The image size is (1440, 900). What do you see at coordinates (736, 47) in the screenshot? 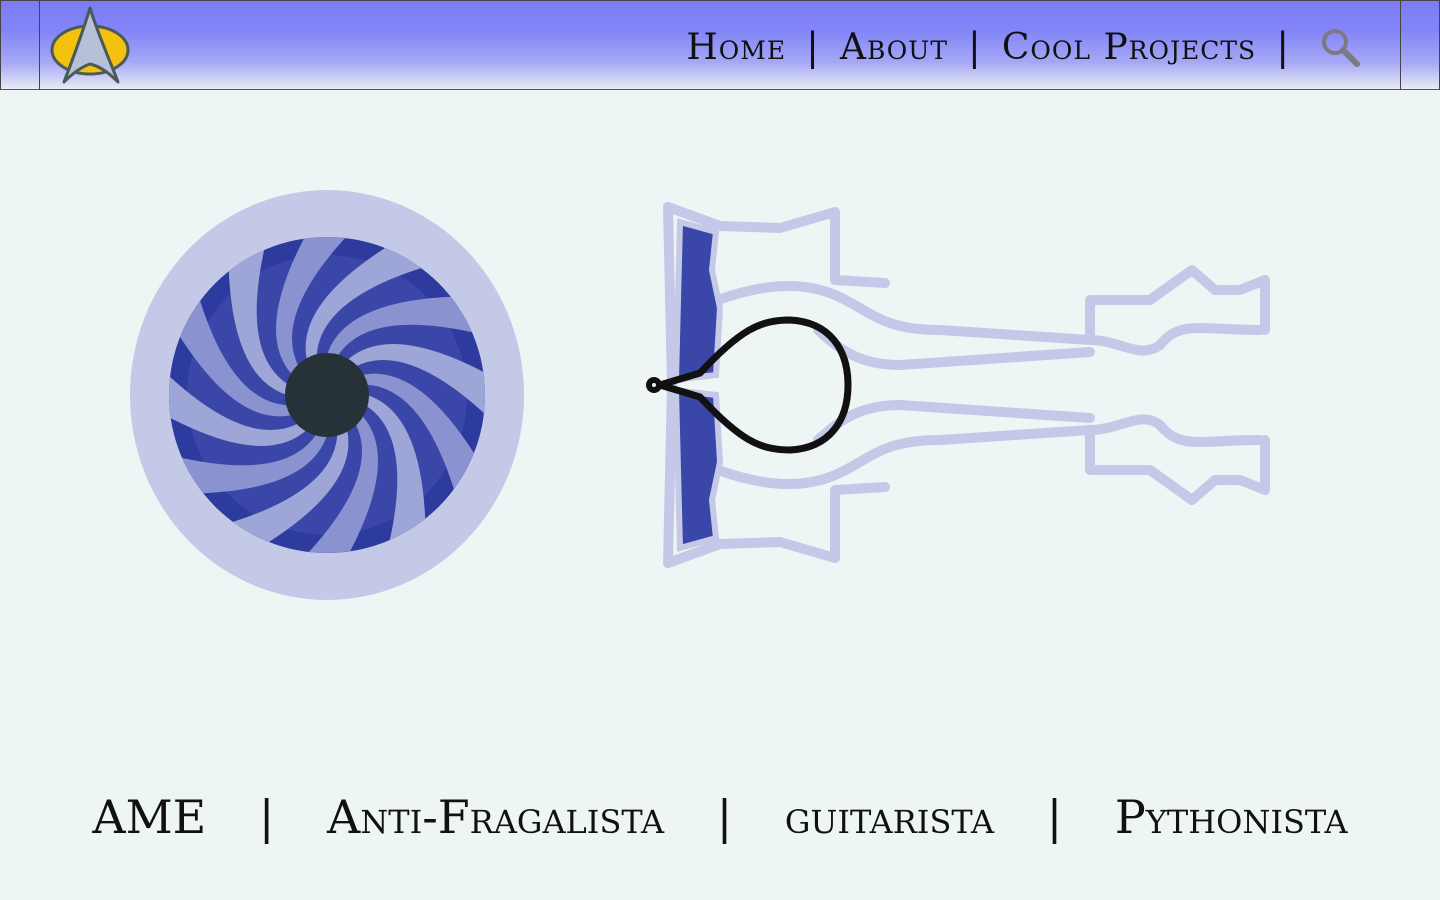
I see `nav-home: Home` at bounding box center [736, 47].